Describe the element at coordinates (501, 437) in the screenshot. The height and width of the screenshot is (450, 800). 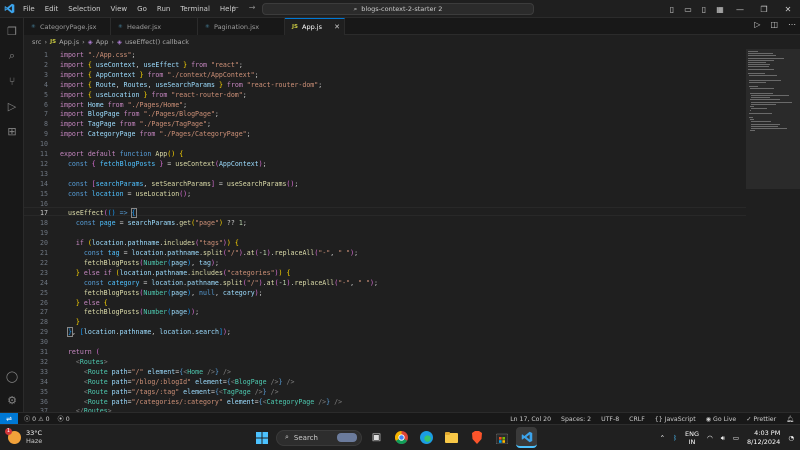
I see `store-icon` at that location.